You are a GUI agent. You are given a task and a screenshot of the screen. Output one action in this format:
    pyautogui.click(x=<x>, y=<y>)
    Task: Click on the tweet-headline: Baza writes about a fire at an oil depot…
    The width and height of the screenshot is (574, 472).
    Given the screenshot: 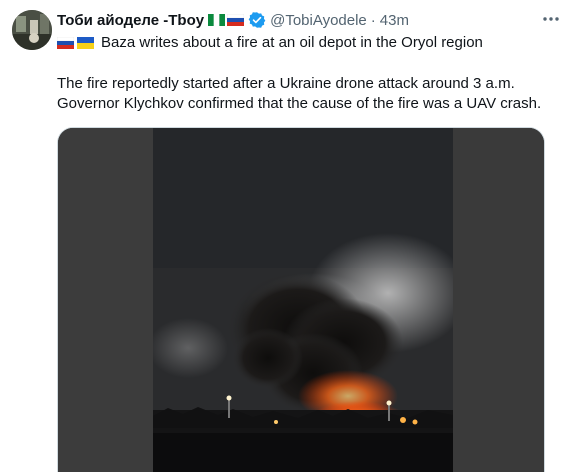 What is the action you would take?
    pyautogui.click(x=270, y=43)
    